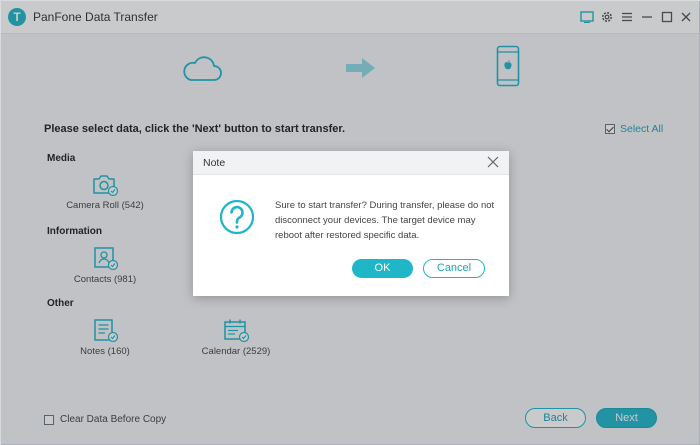 This screenshot has height=445, width=700. Describe the element at coordinates (214, 163) in the screenshot. I see `dialog-title: Note` at that location.